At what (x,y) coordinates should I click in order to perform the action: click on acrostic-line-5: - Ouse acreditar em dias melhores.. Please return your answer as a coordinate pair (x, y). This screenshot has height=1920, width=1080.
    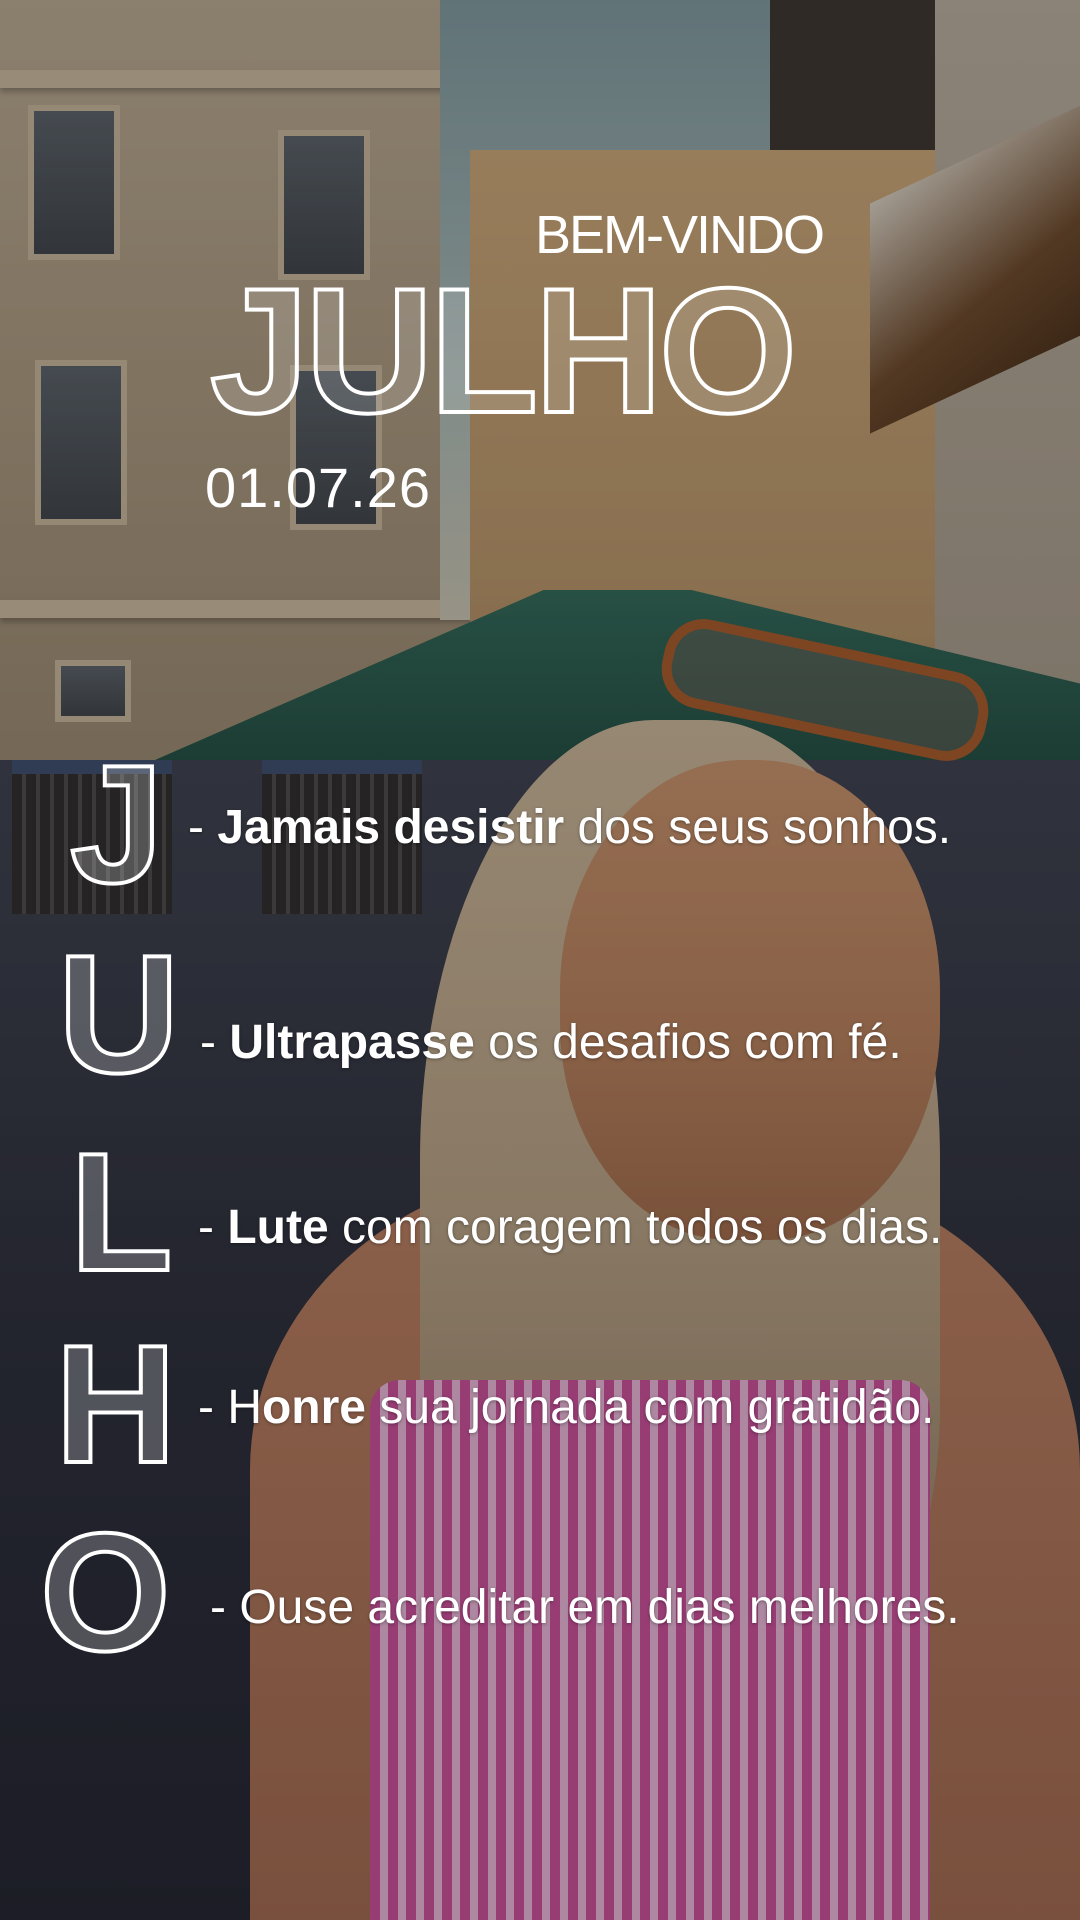
    Looking at the image, I should click on (585, 1607).